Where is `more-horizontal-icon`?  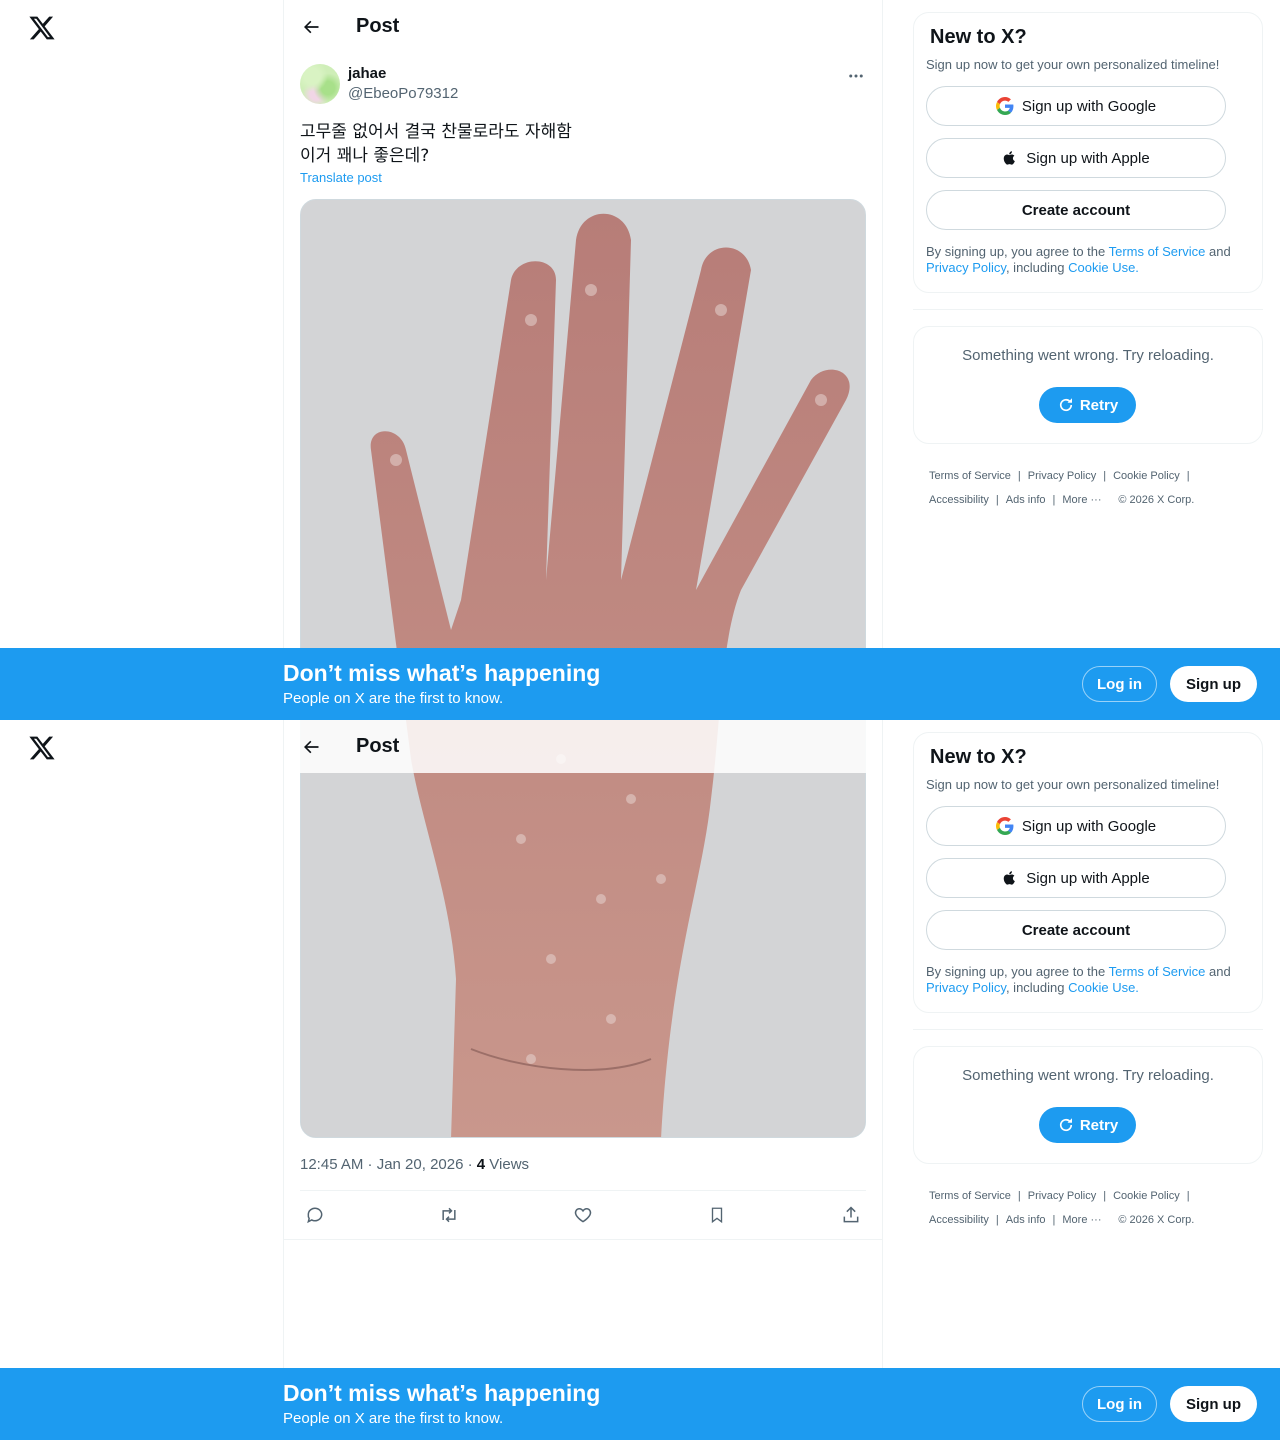
more-horizontal-icon is located at coordinates (856, 76).